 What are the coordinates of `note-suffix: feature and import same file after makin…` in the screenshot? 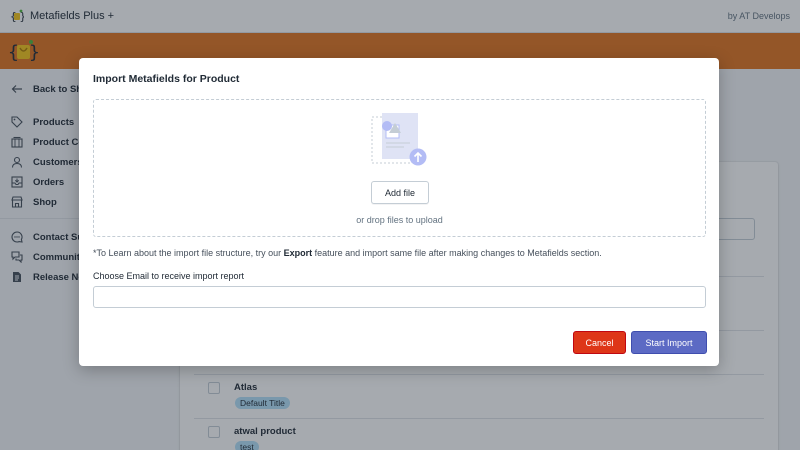 It's located at (457, 253).